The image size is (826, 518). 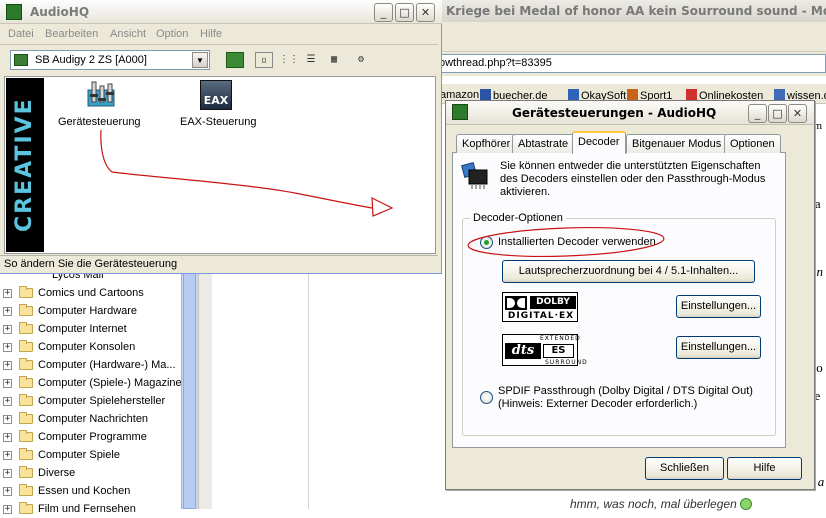 I want to click on chevron-down-icon: ▼, so click(x=200, y=60).